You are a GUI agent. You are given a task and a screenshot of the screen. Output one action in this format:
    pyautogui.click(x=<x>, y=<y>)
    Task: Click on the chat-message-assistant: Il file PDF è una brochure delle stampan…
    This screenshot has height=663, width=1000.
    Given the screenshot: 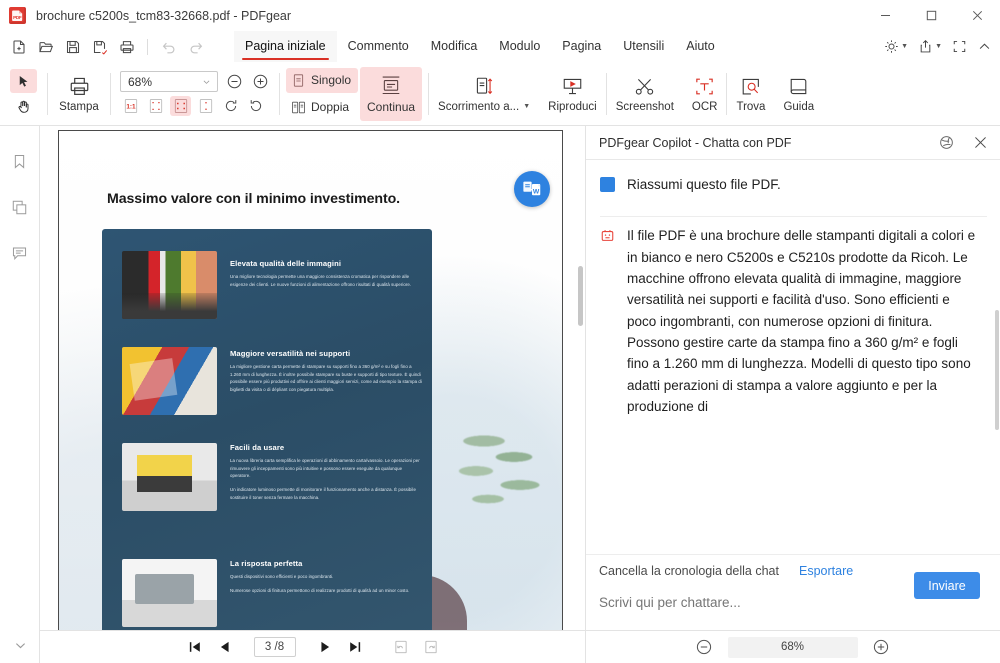 What is the action you would take?
    pyautogui.click(x=793, y=306)
    